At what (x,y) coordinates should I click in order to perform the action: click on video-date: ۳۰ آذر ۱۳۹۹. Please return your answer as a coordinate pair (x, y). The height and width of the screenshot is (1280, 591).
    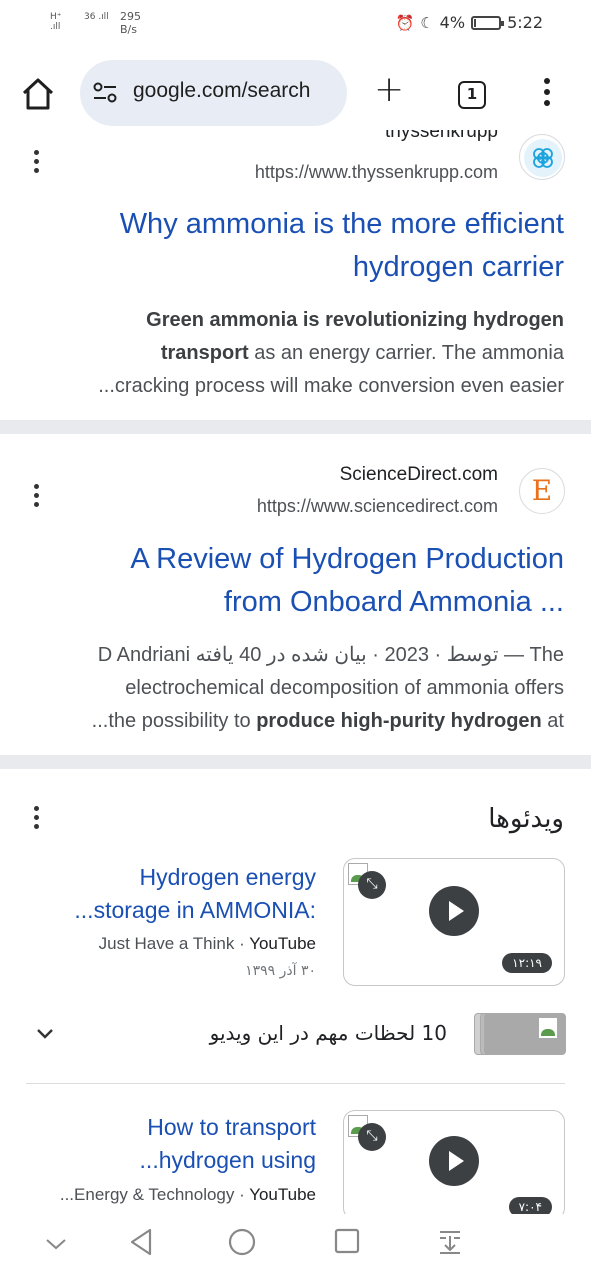
    Looking at the image, I should click on (280, 971).